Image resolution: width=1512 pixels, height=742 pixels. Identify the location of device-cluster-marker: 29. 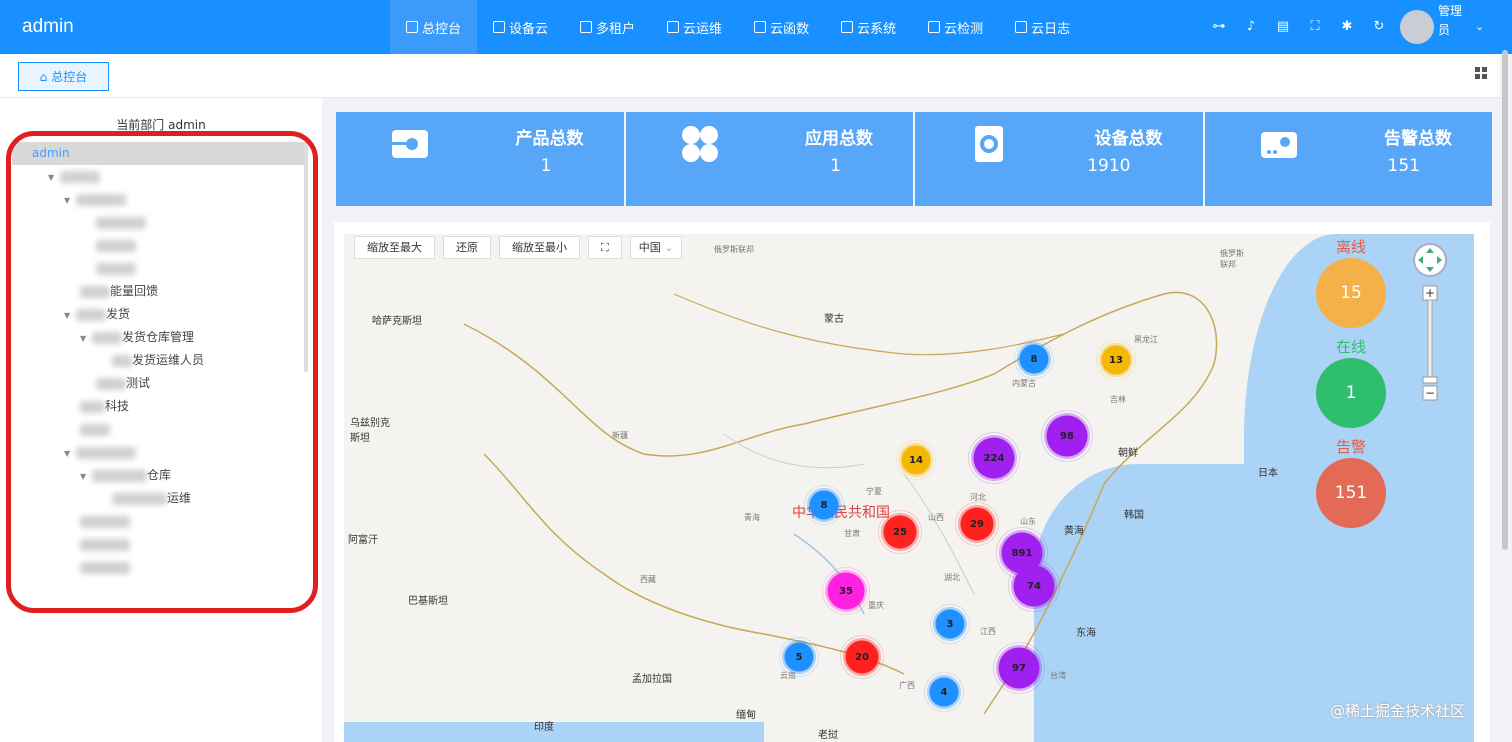
(977, 524).